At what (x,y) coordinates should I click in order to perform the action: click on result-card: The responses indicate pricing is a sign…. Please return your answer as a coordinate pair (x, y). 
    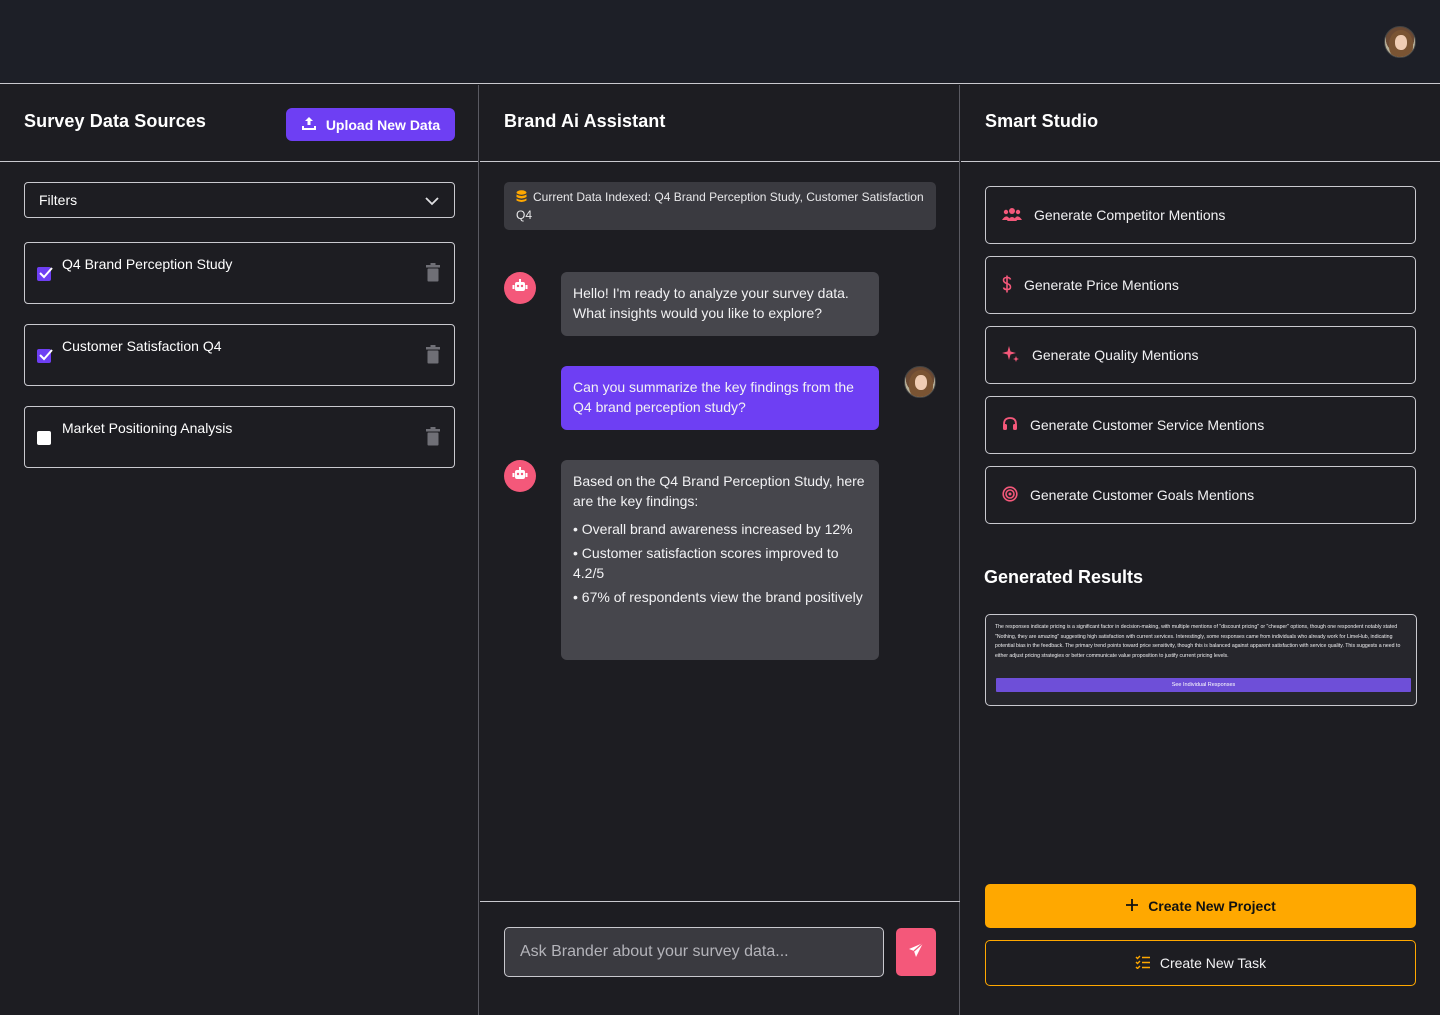
    Looking at the image, I should click on (1201, 660).